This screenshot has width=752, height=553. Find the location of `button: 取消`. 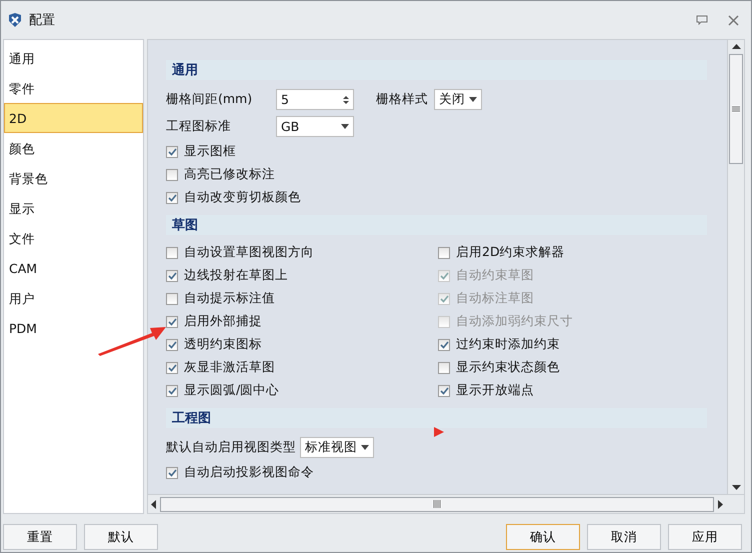

button: 取消 is located at coordinates (624, 537).